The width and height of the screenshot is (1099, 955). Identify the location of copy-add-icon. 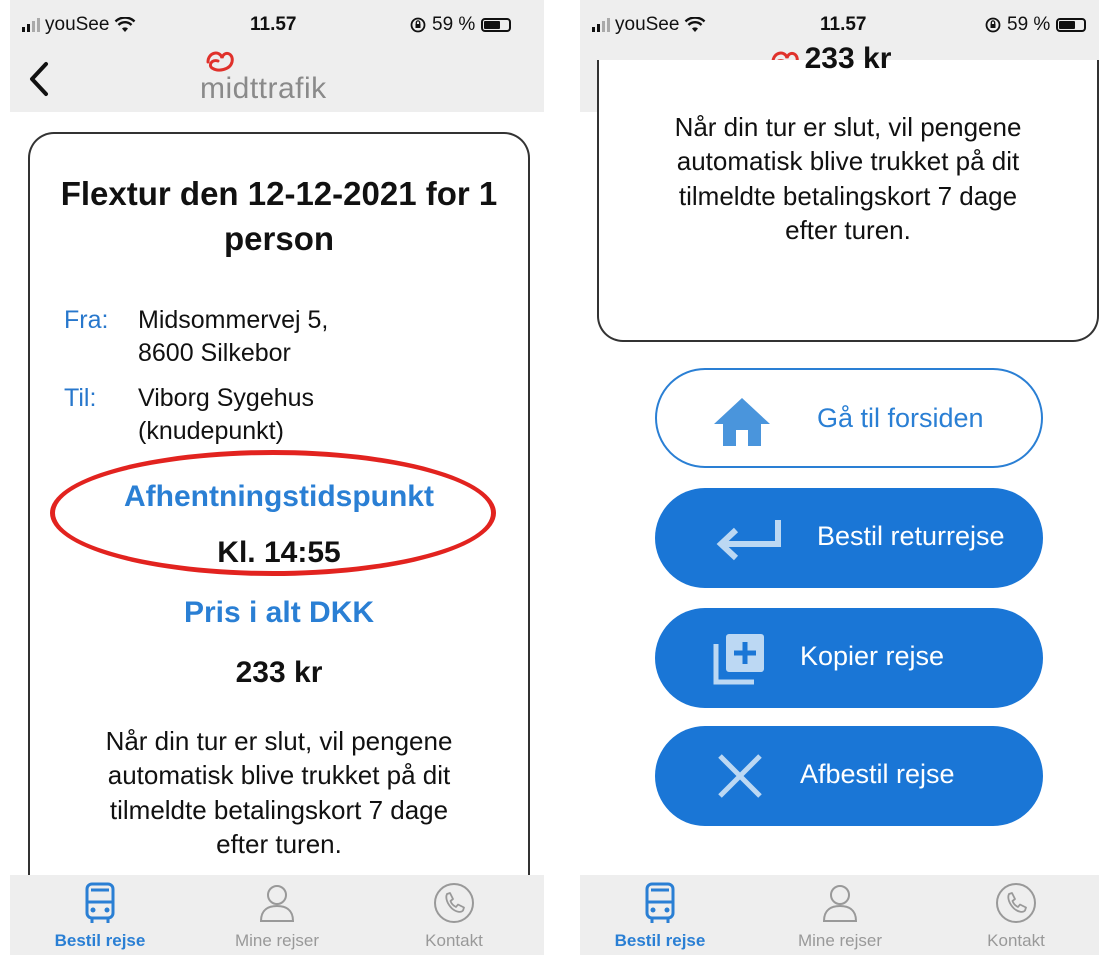
(738, 659).